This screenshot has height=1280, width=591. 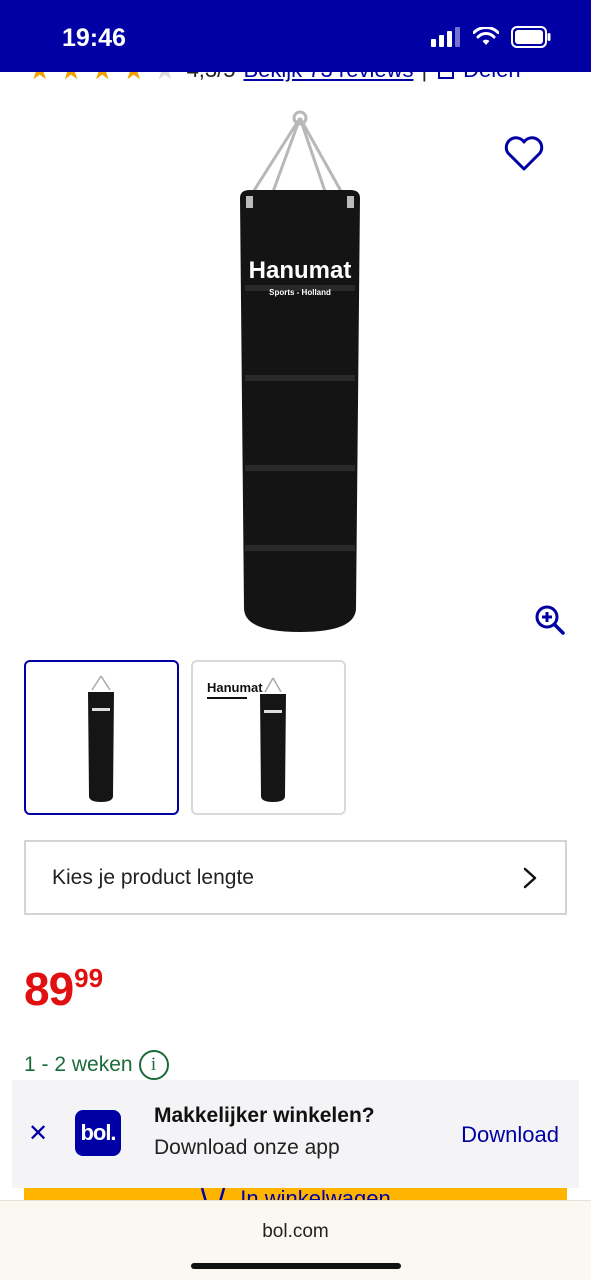 I want to click on banner-title: Makkelijker winkelen?, so click(x=264, y=1115).